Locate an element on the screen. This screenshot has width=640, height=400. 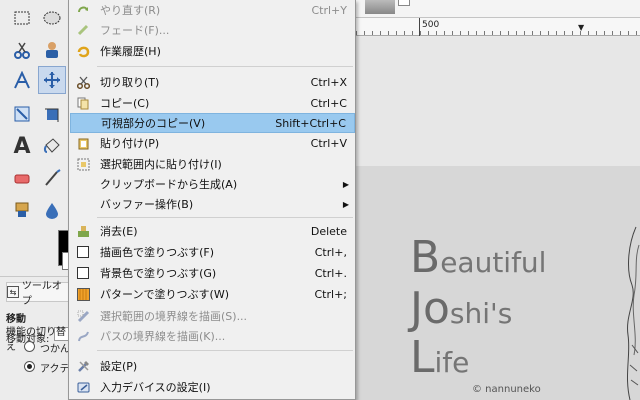
paste-icon is located at coordinates (83, 143).